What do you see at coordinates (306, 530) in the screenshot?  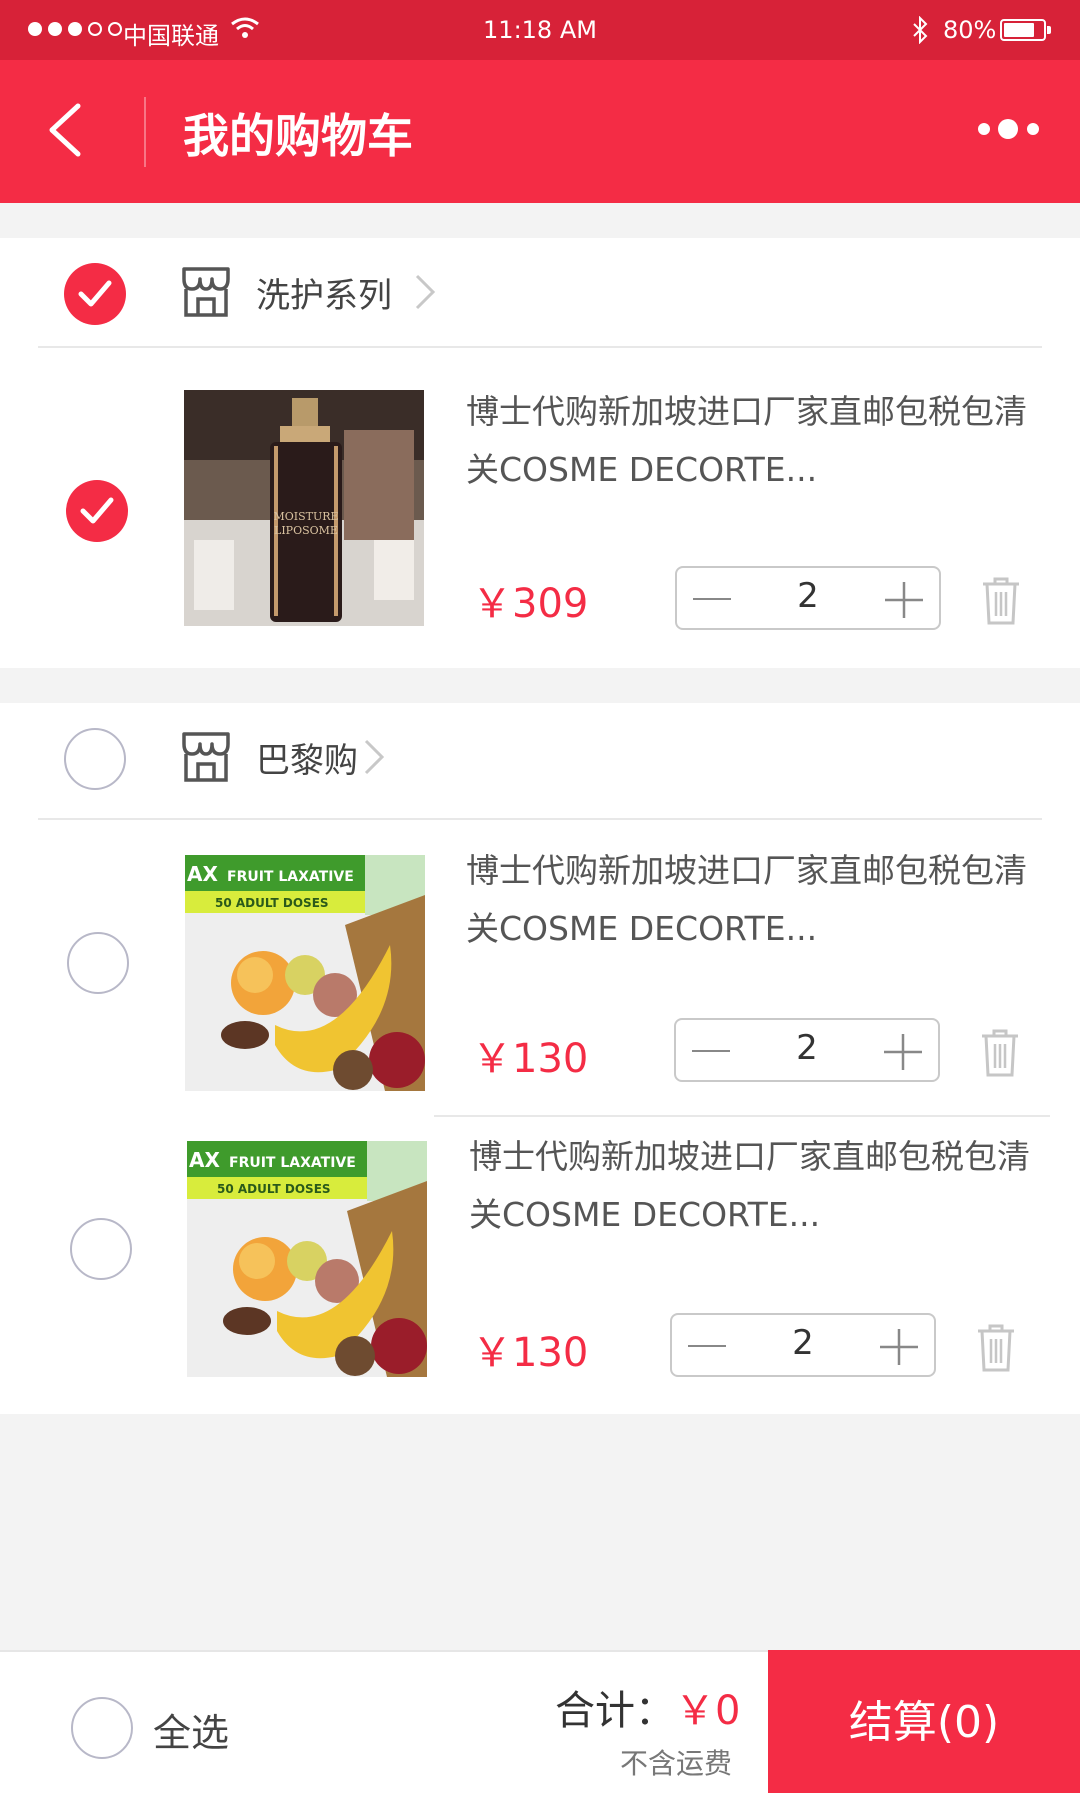 I see `svg-text: LIPOSOME` at bounding box center [306, 530].